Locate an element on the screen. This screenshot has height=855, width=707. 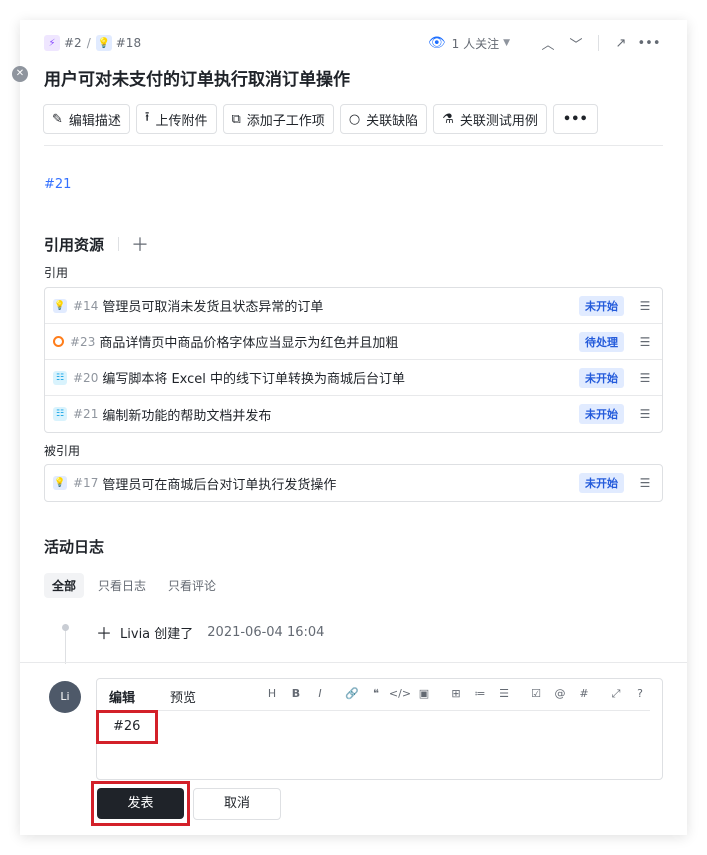
link-bug-button: ○ 关联缺陷 is located at coordinates (383, 119).